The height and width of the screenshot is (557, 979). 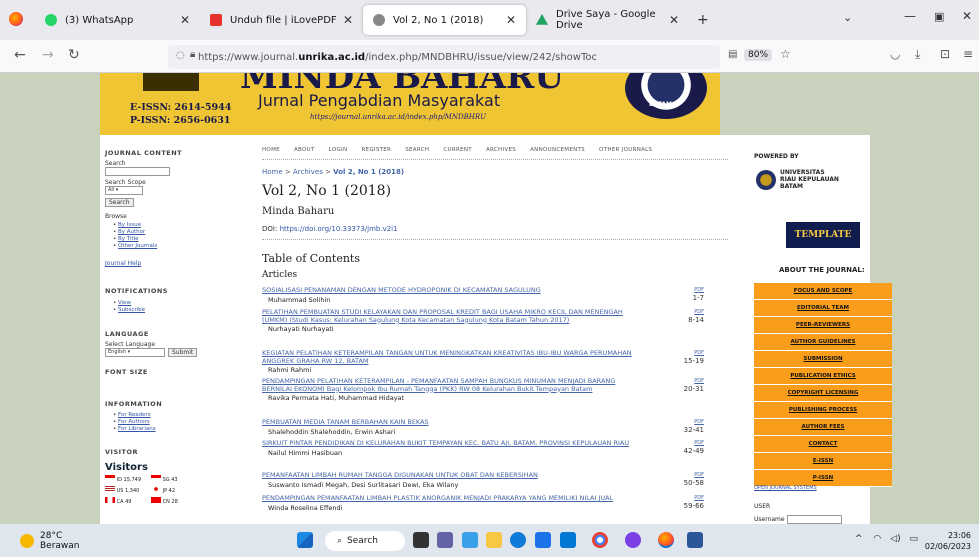 I want to click on open-journal-systems-link: OPEN JOURNAL SYSTEMS, so click(x=785, y=488).